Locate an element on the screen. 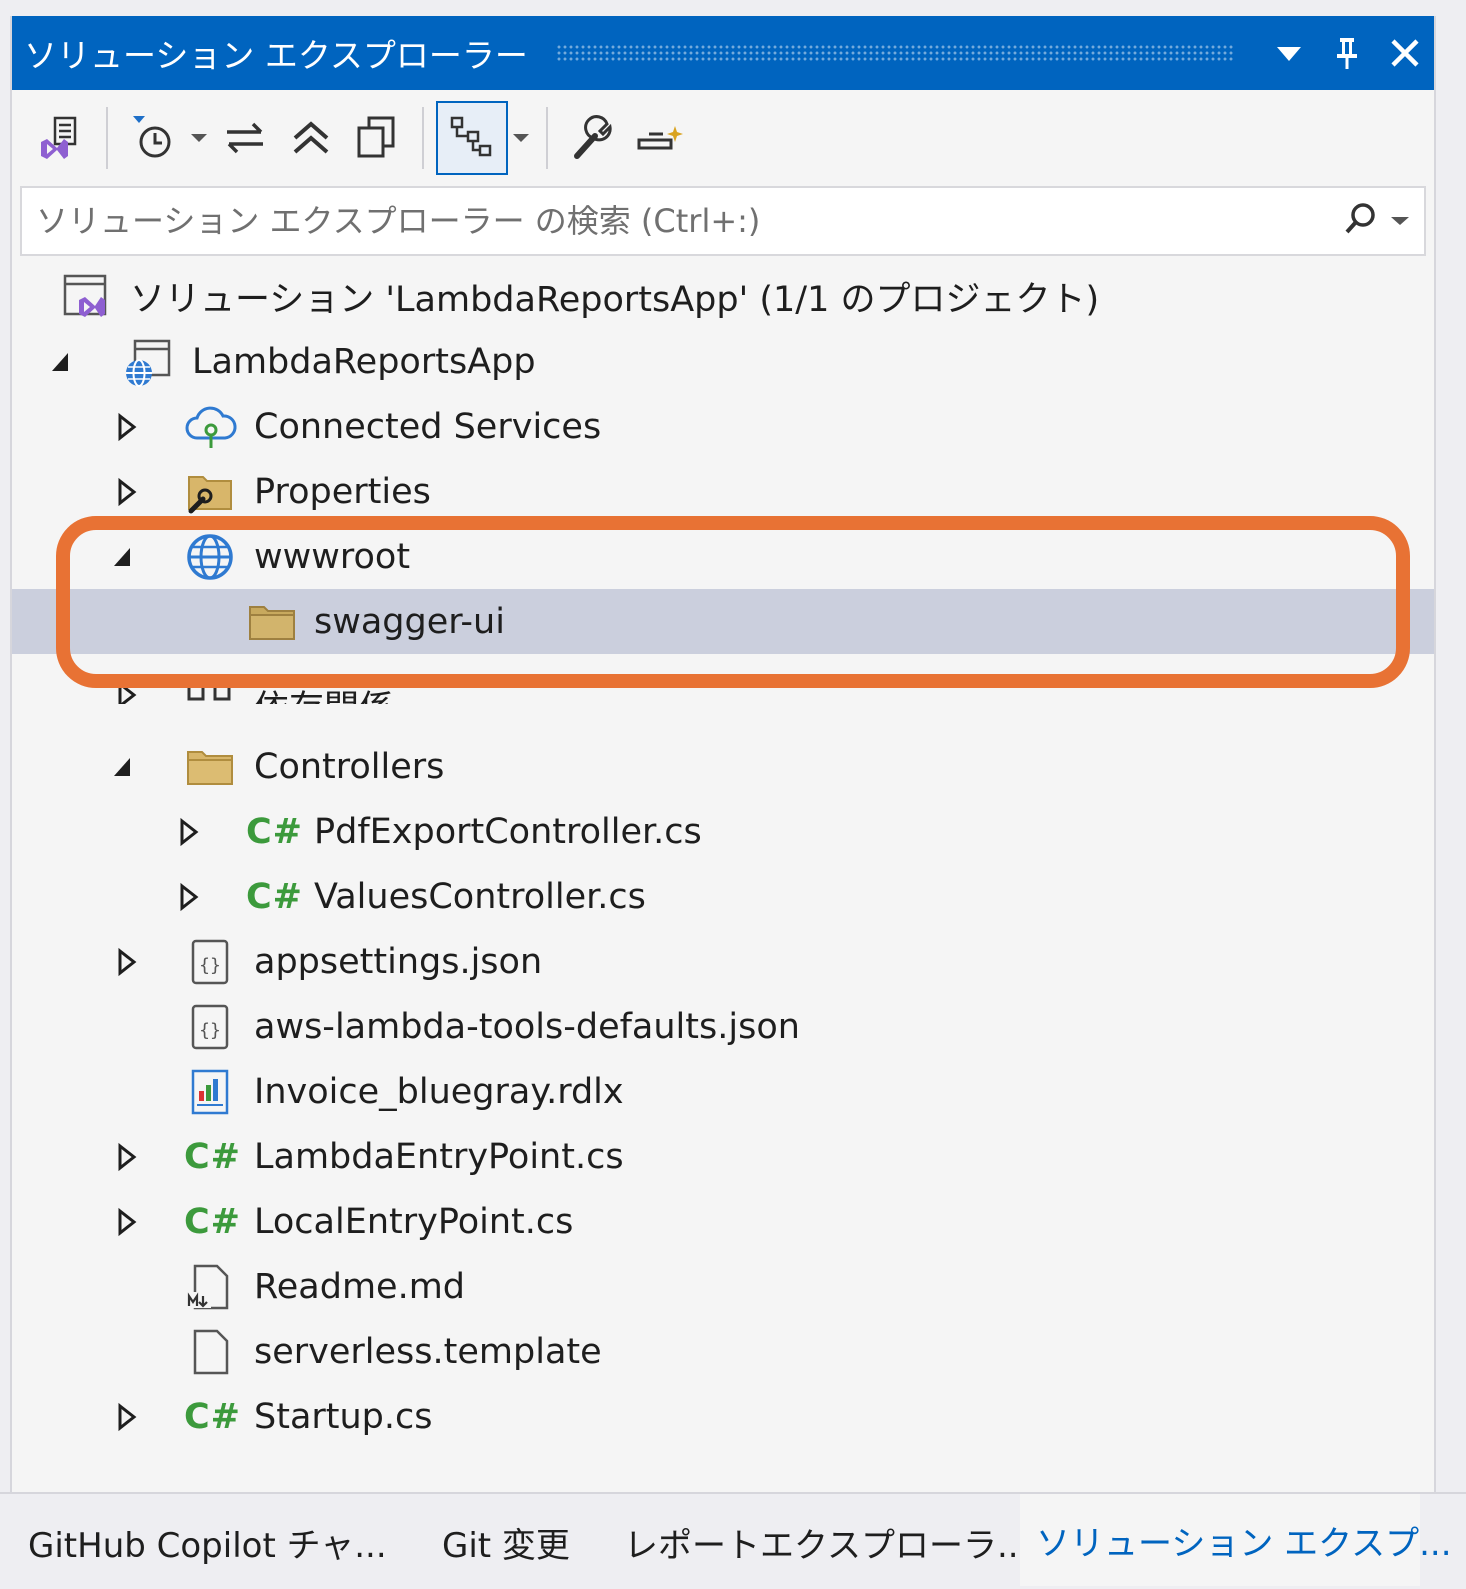 The image size is (1466, 1589). preview-selected-items-dropdown is located at coordinates (521, 138).